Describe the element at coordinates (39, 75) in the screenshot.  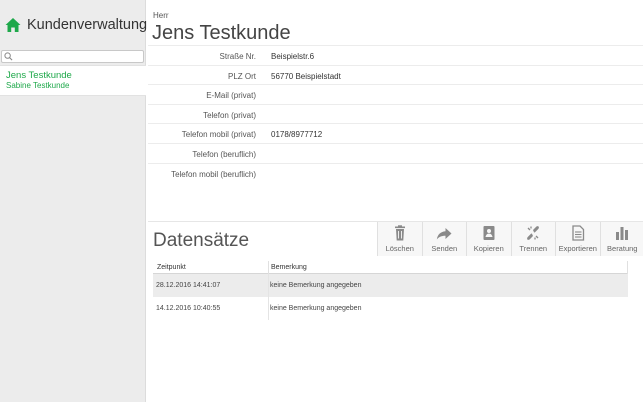
I see `customer-list-item: Jens Testkunde` at that location.